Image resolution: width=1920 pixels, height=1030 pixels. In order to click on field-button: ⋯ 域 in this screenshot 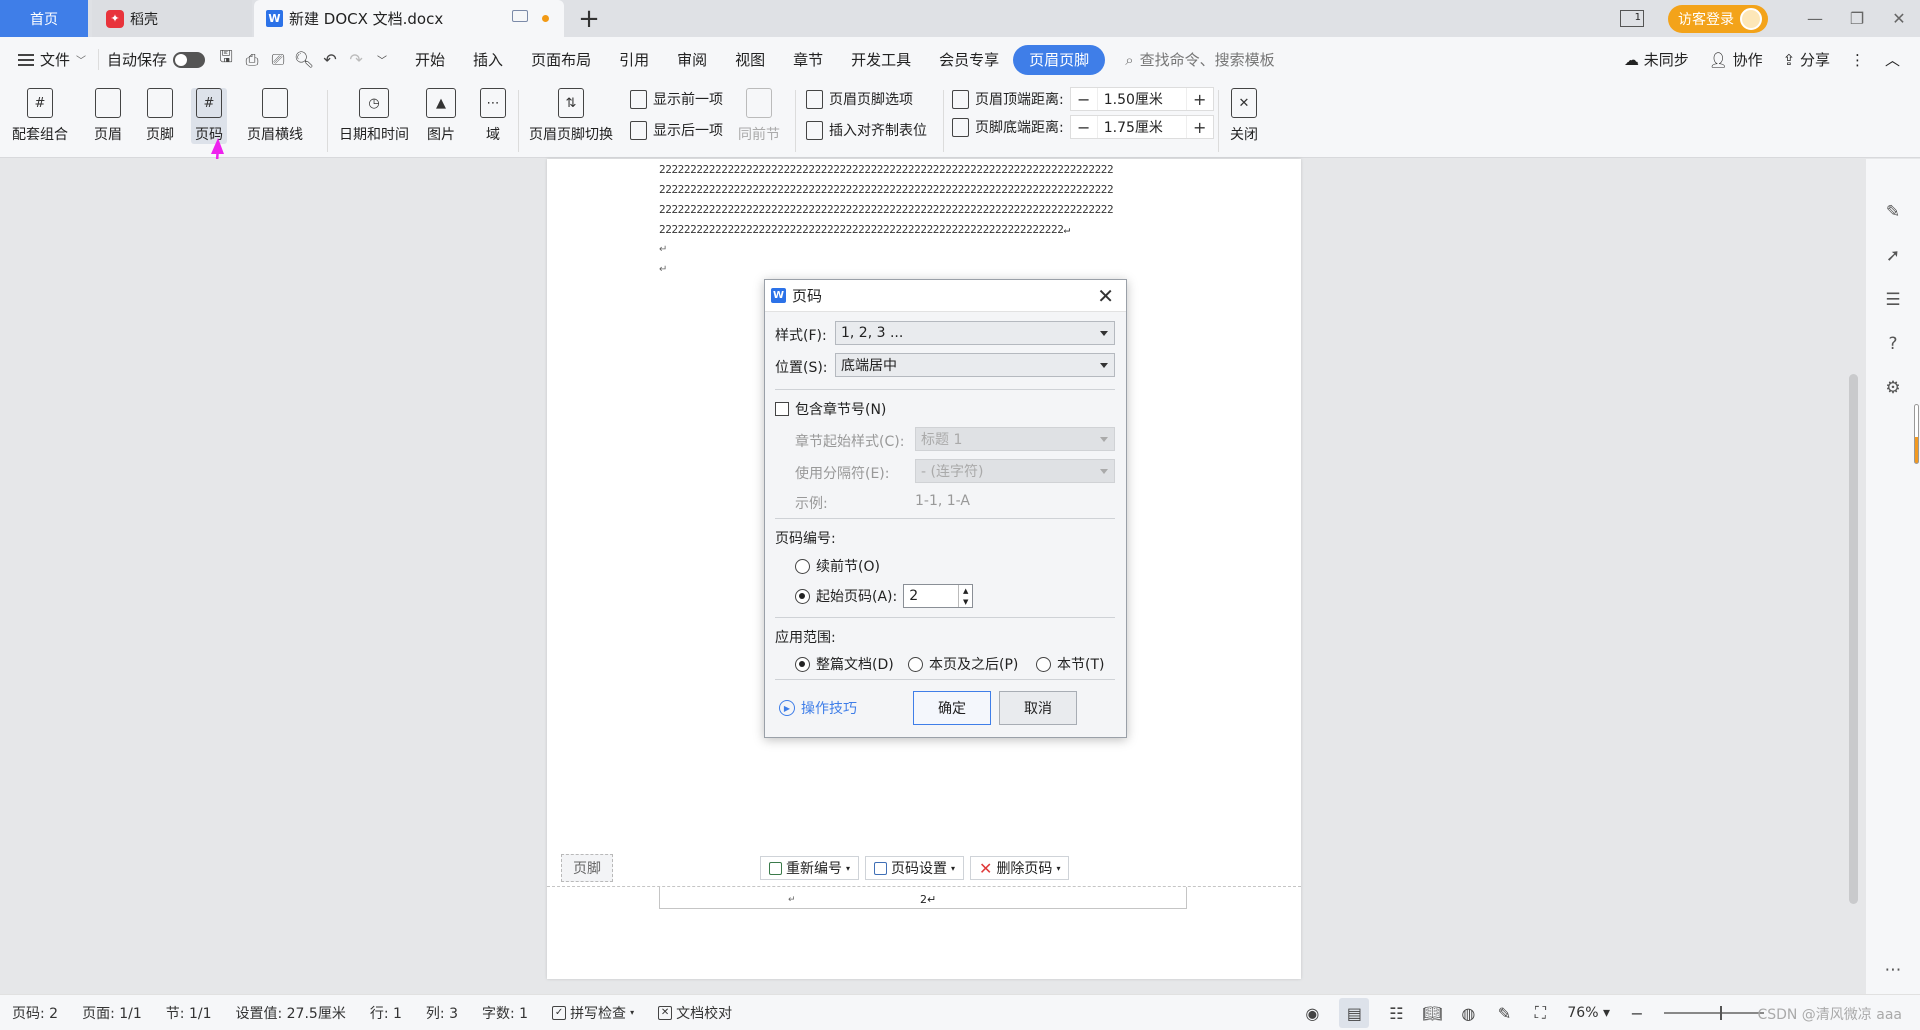, I will do `click(493, 116)`.